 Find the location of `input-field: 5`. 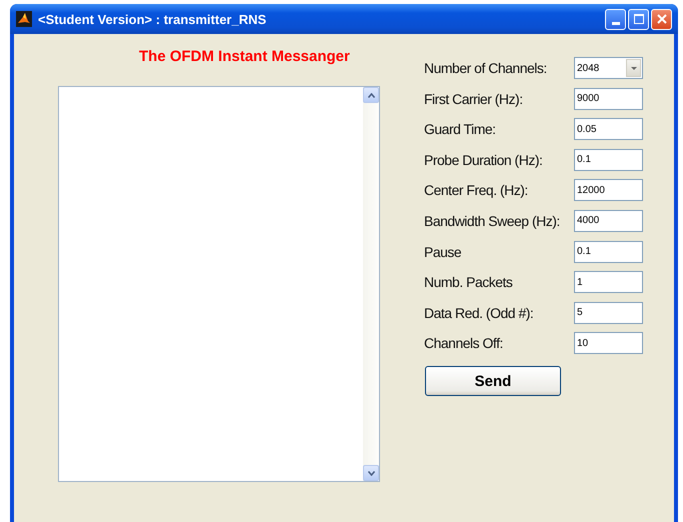

input-field: 5 is located at coordinates (608, 313).